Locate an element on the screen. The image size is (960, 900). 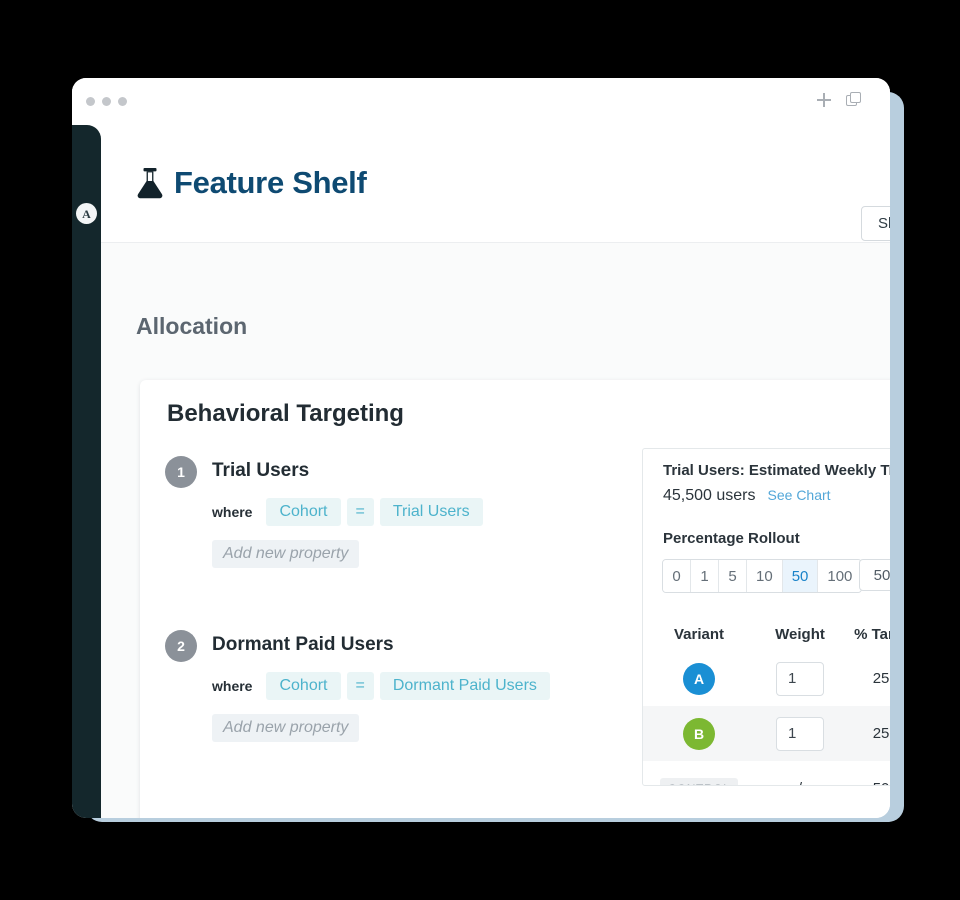
table-row: CONTROL n/a 50.0% is located at coordinates (766, 773).